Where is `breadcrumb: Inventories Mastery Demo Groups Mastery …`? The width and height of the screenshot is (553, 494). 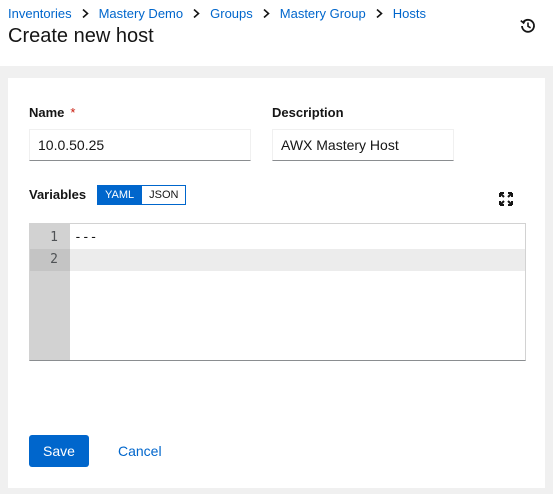
breadcrumb: Inventories Mastery Demo Groups Mastery … is located at coordinates (217, 13).